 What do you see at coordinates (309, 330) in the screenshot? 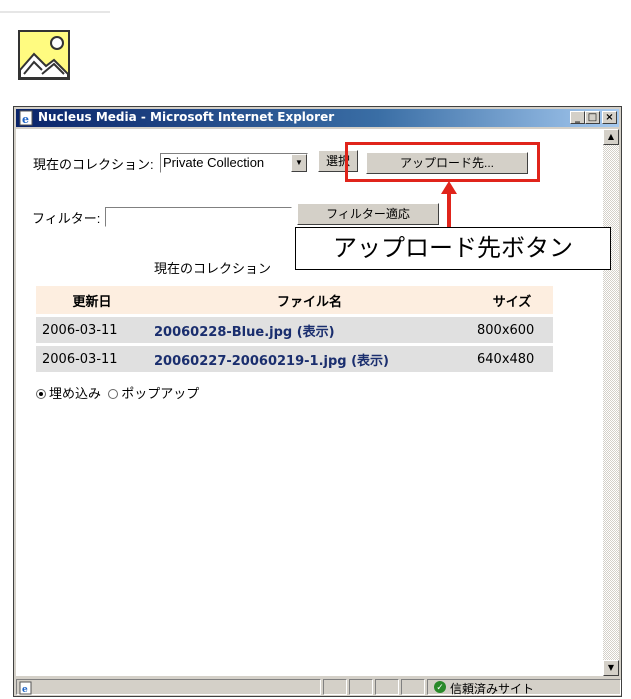
I see `cell-filename-link: 20060228-Blue.jpg (表示)` at bounding box center [309, 330].